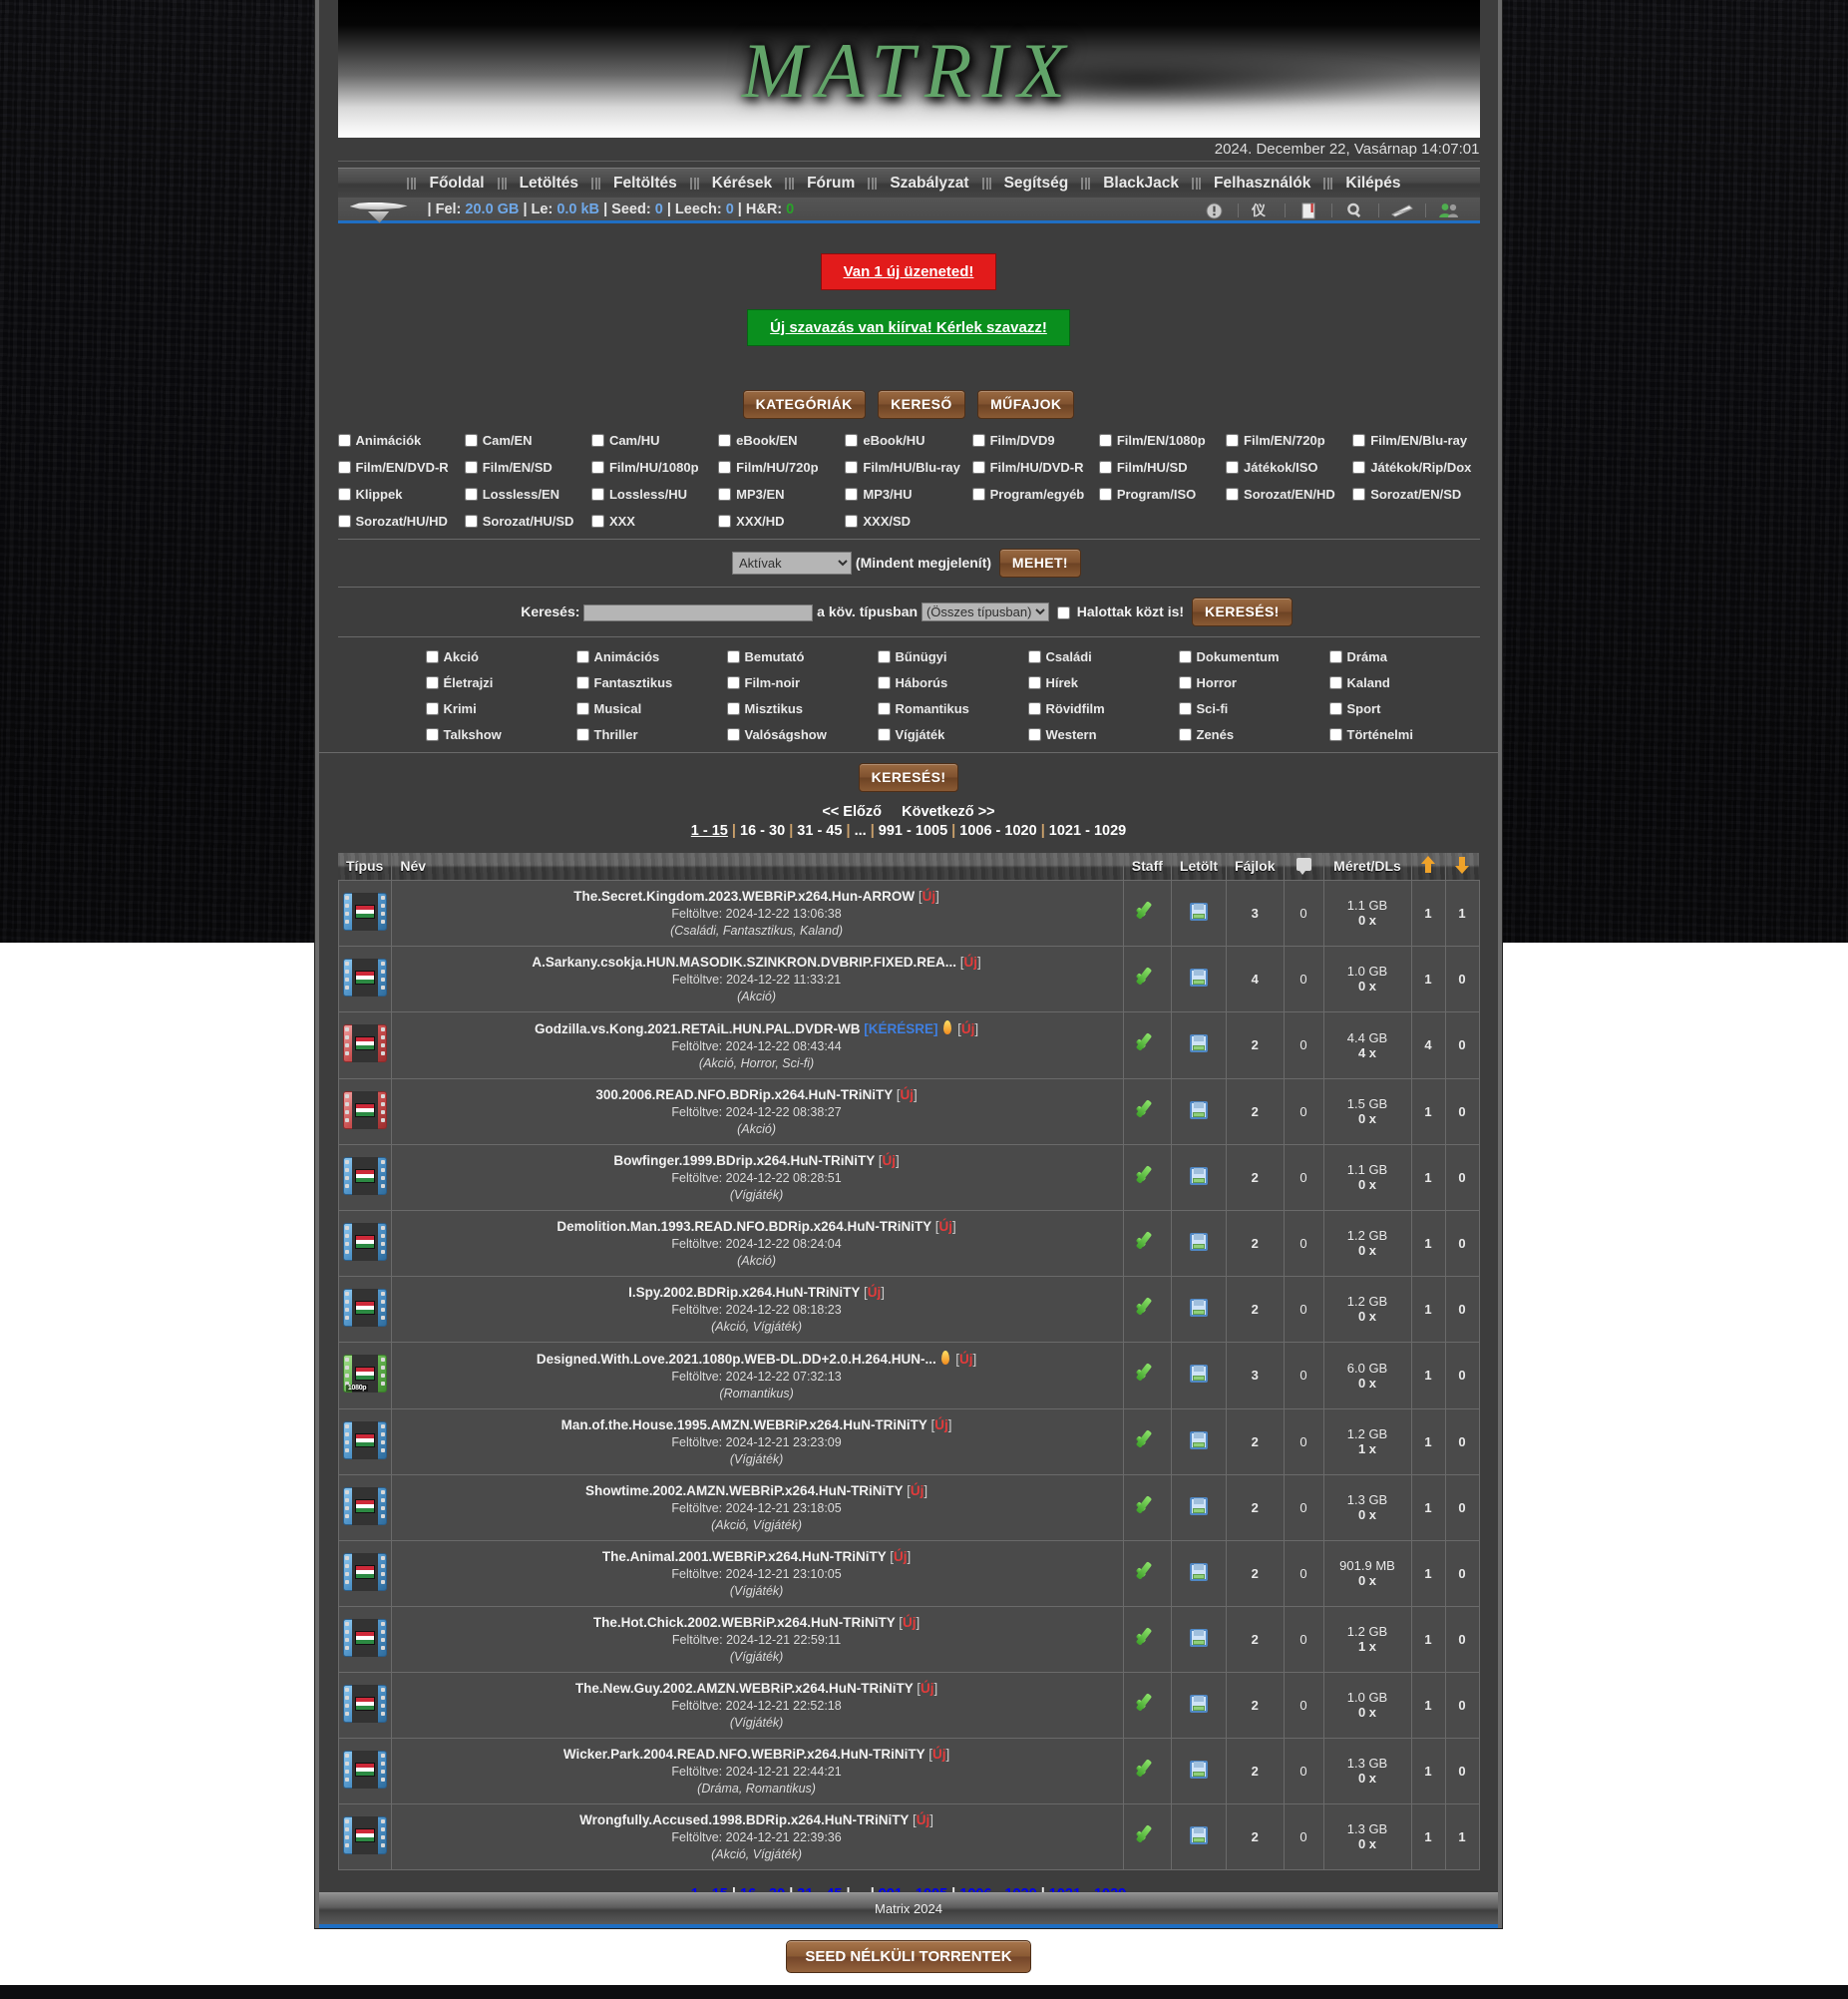 The image size is (1848, 1999). What do you see at coordinates (1242, 612) in the screenshot?
I see `search-button: KERESÉS!` at bounding box center [1242, 612].